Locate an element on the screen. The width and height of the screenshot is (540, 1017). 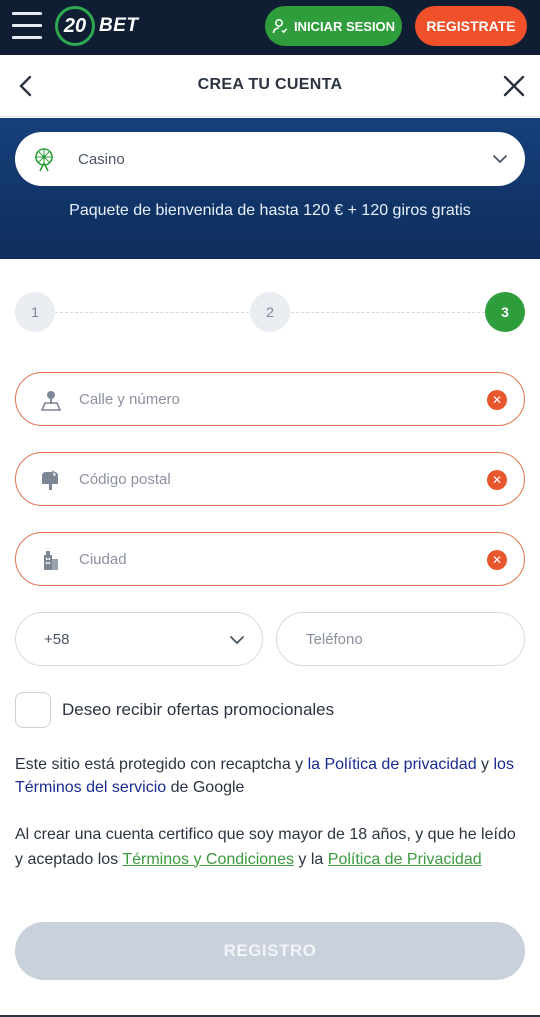
city-placeholder: Ciudad is located at coordinates (103, 559).